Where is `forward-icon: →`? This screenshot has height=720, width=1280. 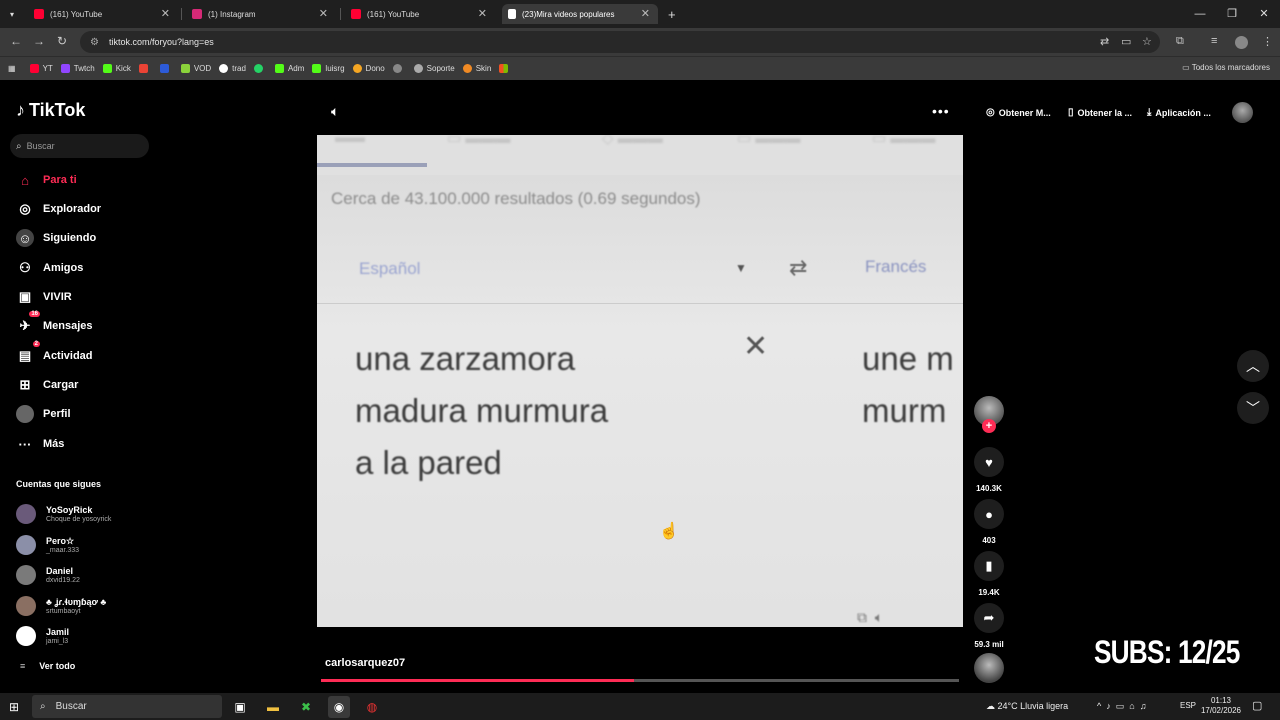
forward-icon: → is located at coordinates (39, 41).